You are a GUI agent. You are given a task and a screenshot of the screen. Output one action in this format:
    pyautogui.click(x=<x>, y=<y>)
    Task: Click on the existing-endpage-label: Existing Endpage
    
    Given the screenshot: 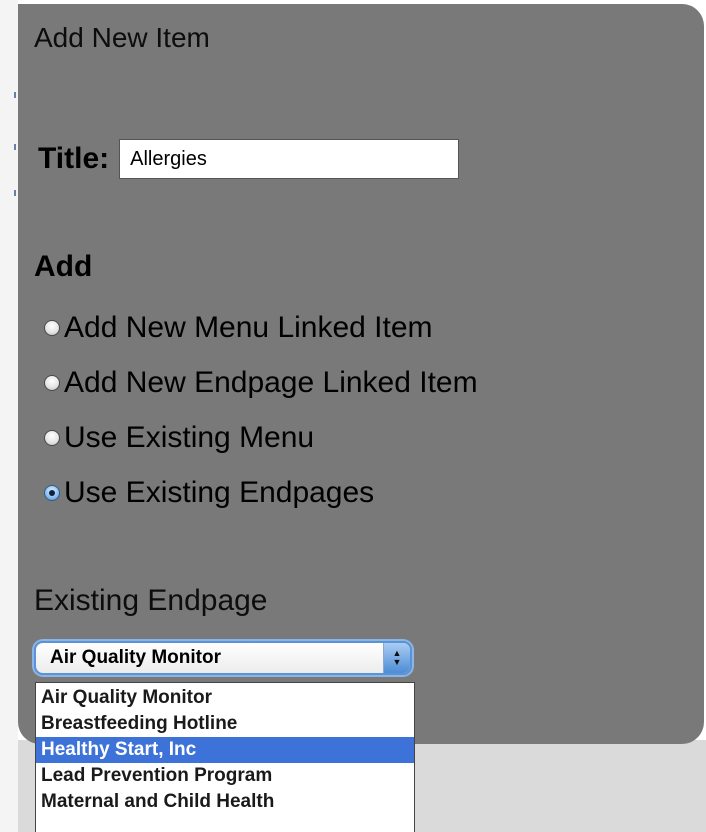 What is the action you would take?
    pyautogui.click(x=151, y=600)
    